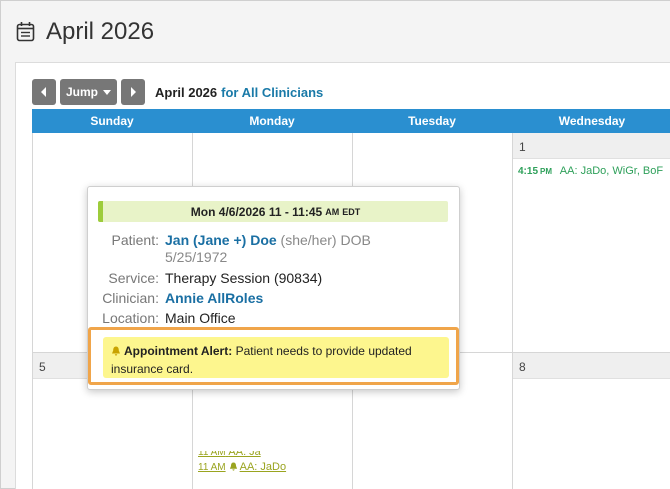 The image size is (670, 489). I want to click on day-cell-apr-8: 8, so click(591, 366).